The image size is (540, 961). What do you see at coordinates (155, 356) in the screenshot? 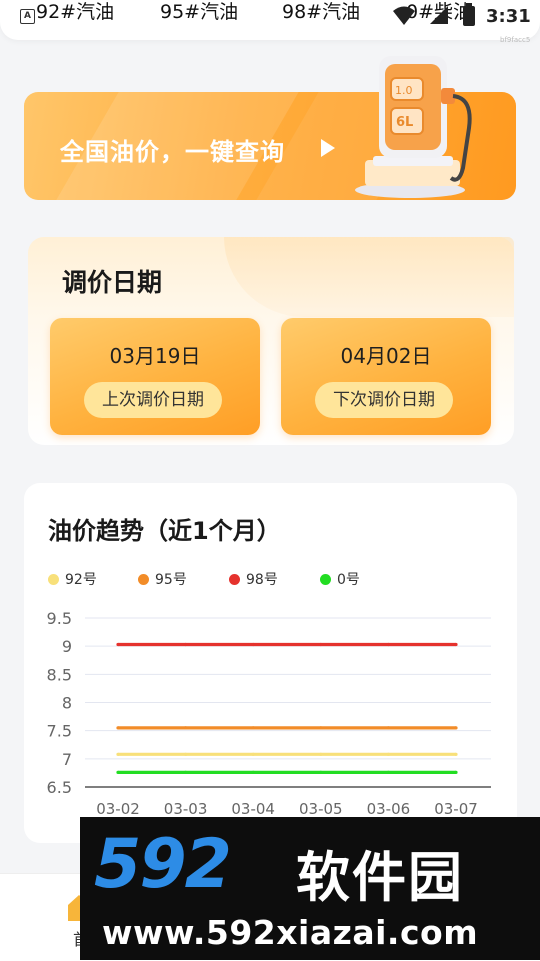
I see `last-adjust-date: 03月19日` at bounding box center [155, 356].